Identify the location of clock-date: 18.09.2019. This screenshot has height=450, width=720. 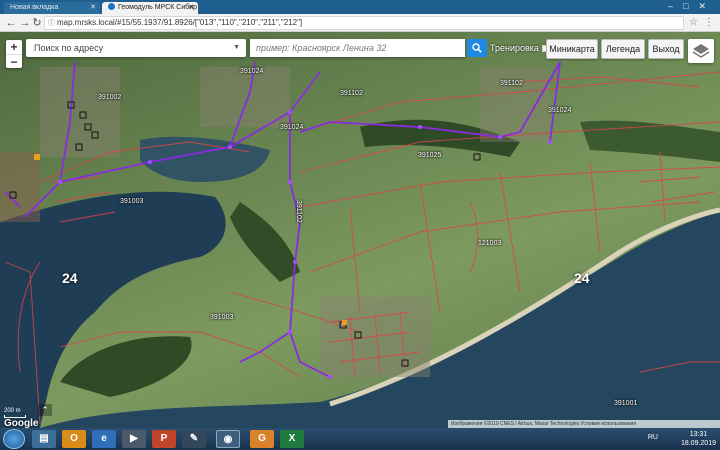
(698, 443).